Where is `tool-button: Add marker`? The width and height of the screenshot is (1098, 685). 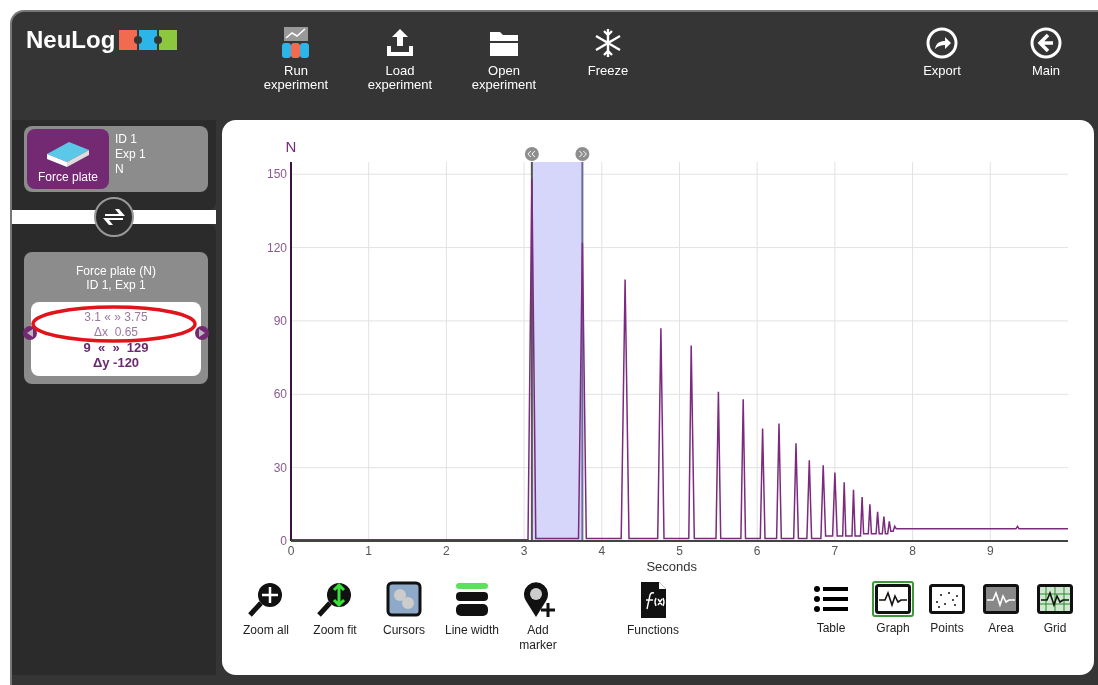 tool-button: Add marker is located at coordinates (538, 617).